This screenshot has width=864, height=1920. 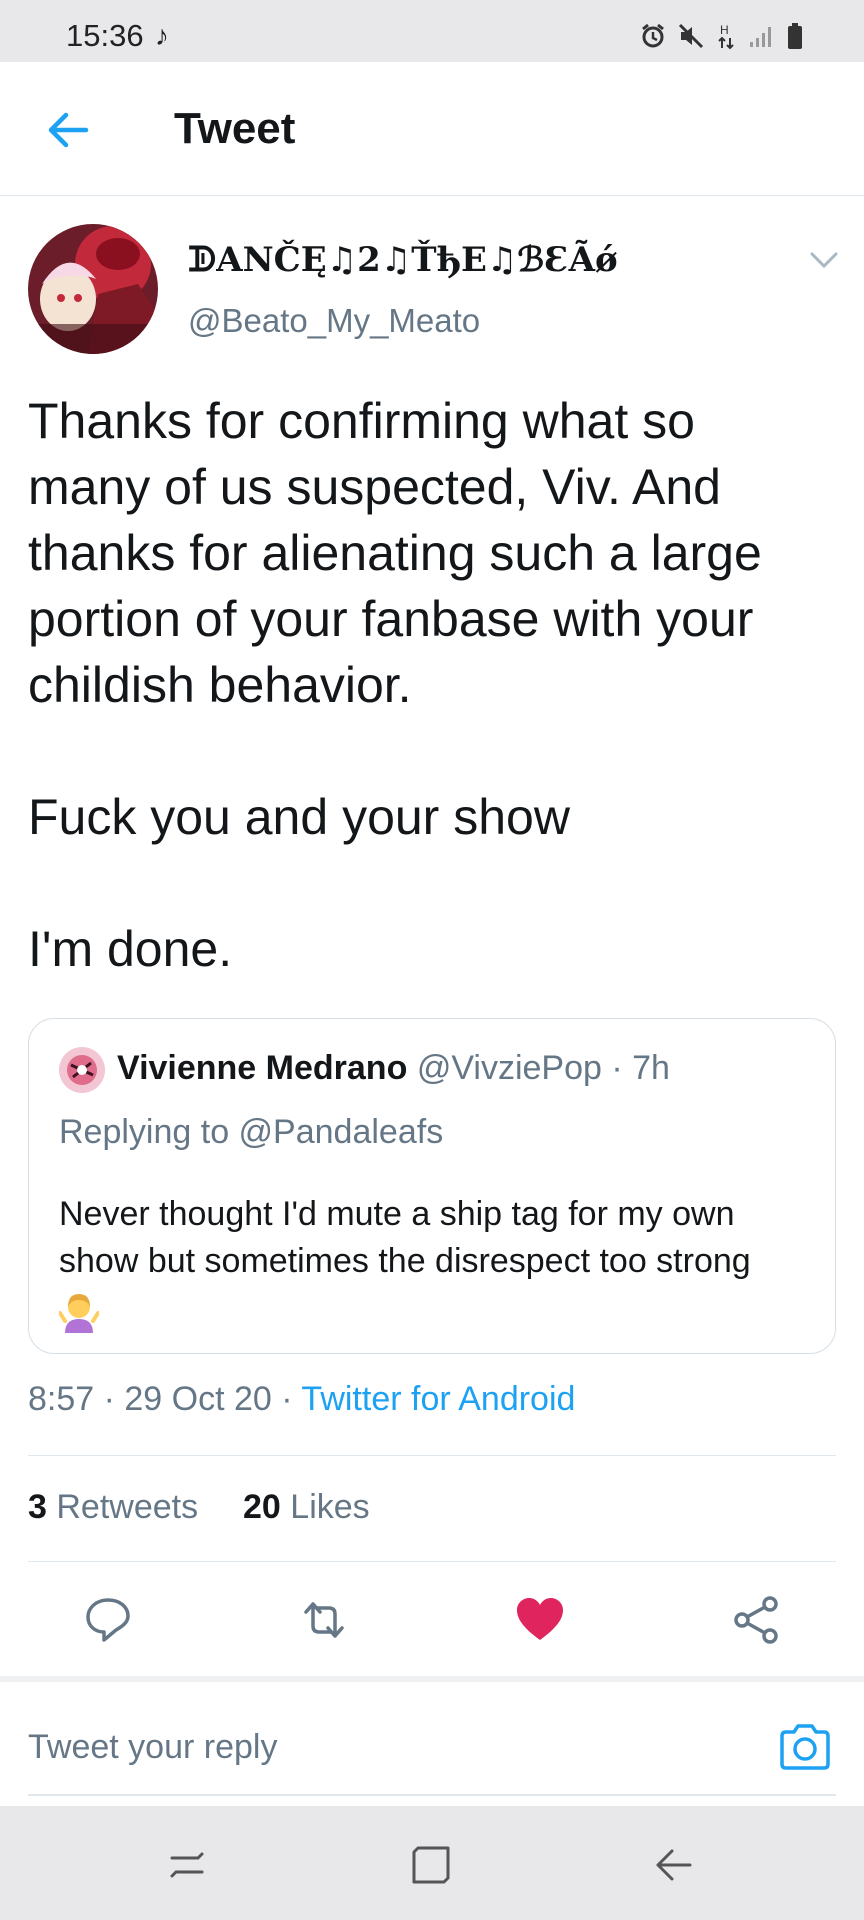 What do you see at coordinates (162, 35) in the screenshot?
I see `tiktok-notification-icon: ♪` at bounding box center [162, 35].